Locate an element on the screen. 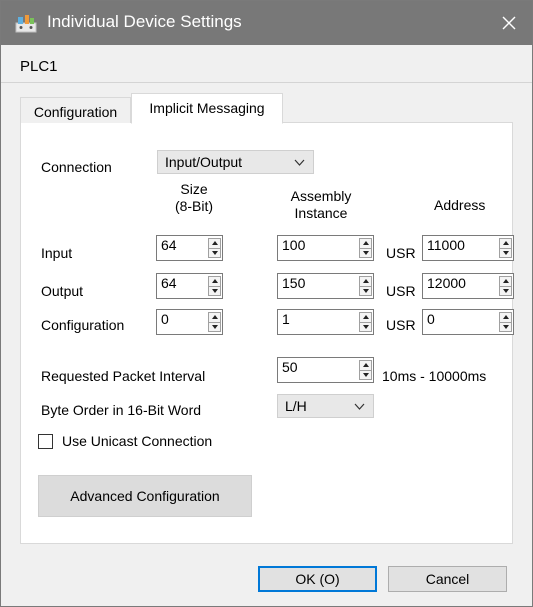 The width and height of the screenshot is (533, 607). input-size-value: 64 is located at coordinates (169, 245).